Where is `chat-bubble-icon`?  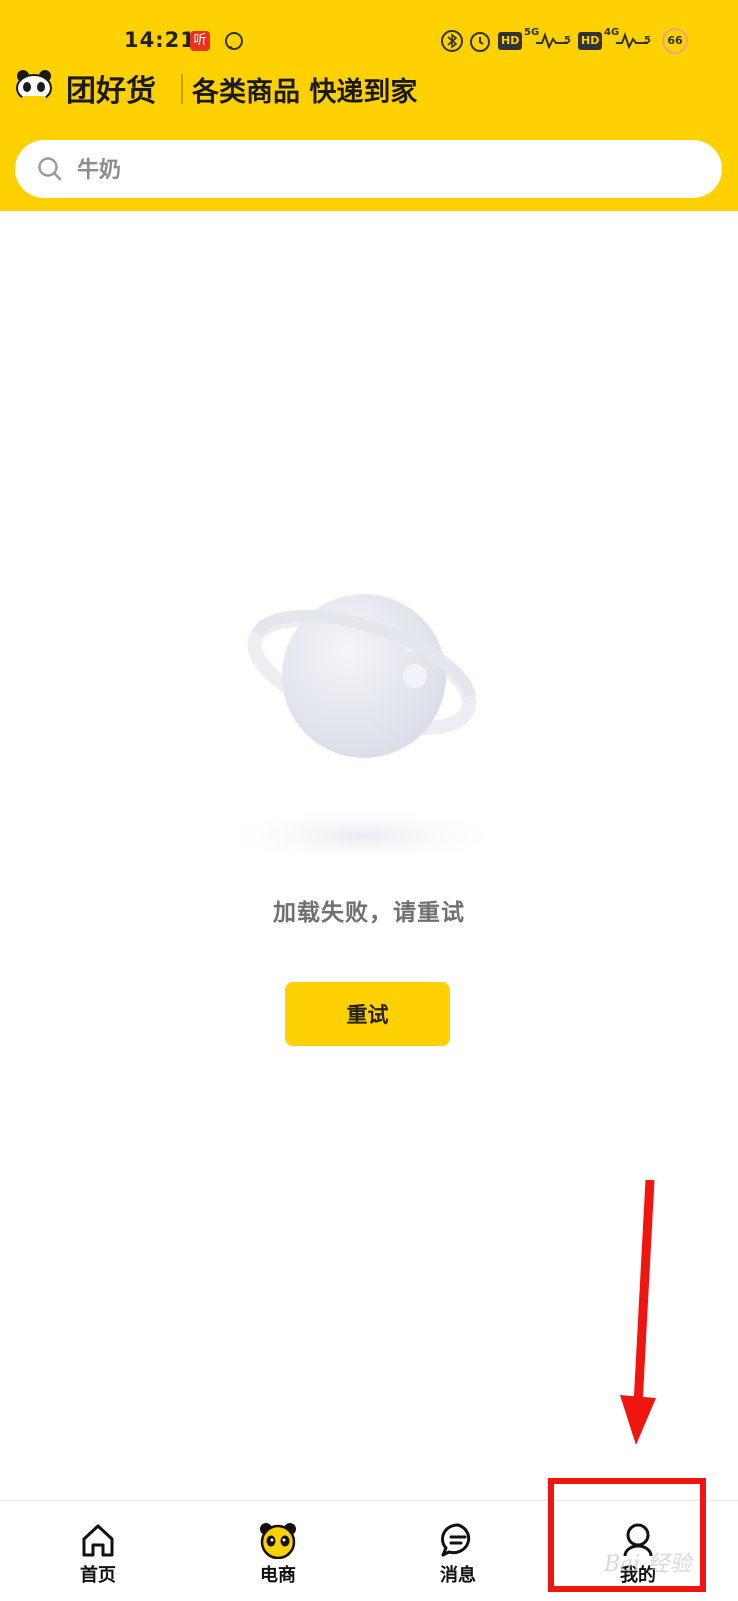 chat-bubble-icon is located at coordinates (234, 41).